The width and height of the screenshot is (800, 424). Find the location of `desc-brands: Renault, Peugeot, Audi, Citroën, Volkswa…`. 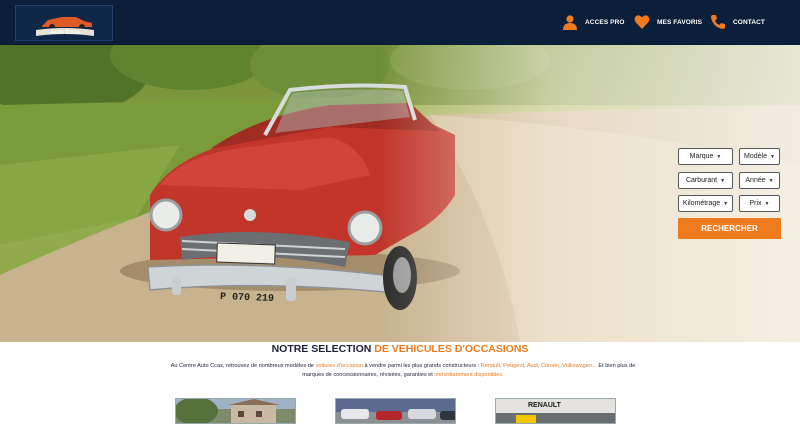

desc-brands: Renault, Peugeot, Audi, Citroën, Volkswa… is located at coordinates (538, 366).